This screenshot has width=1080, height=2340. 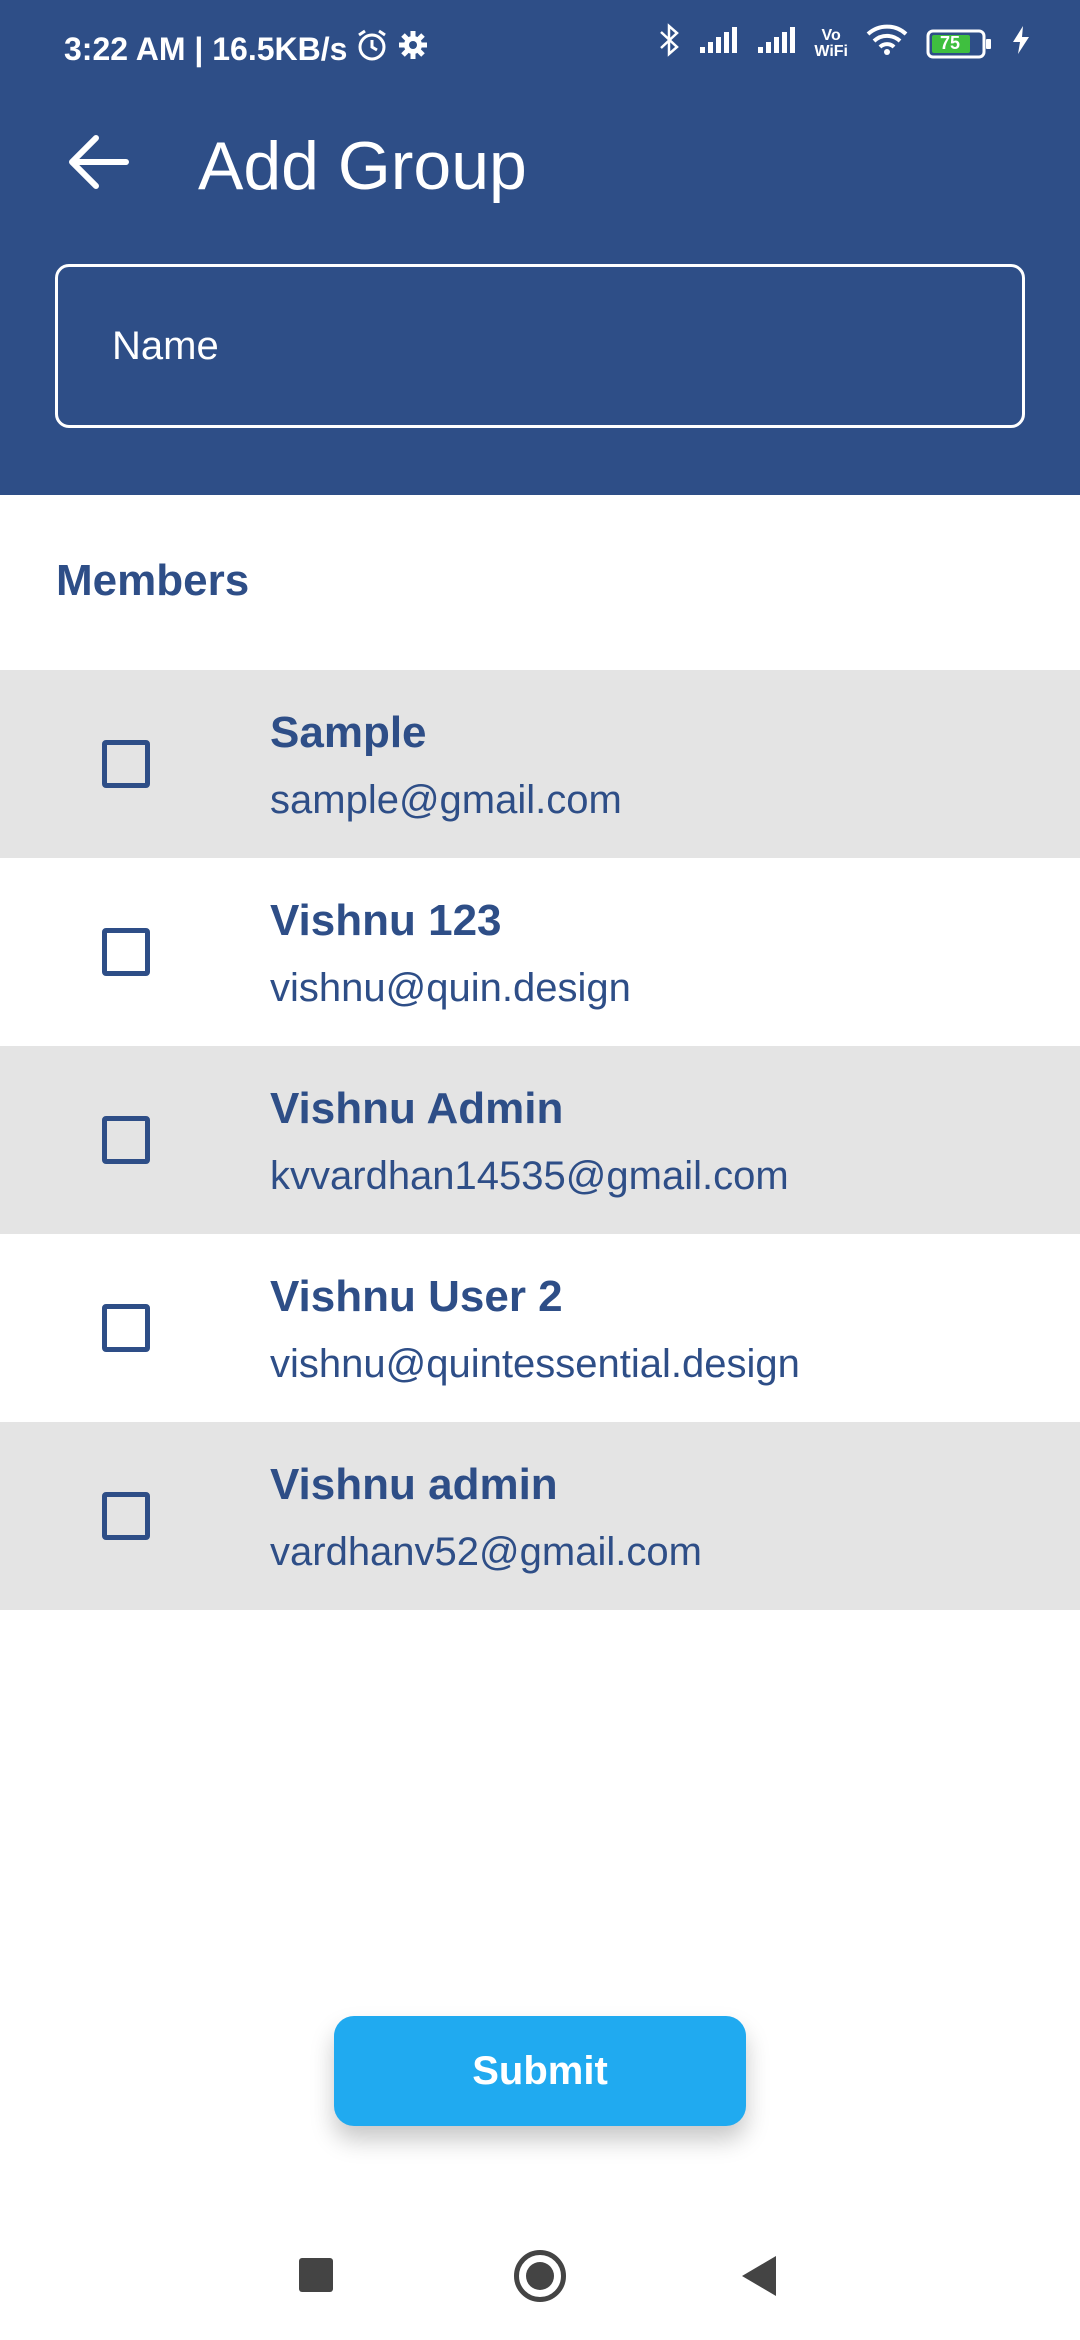 I want to click on status-left: 3:22 AM | 16.5KB/s, so click(x=246, y=49).